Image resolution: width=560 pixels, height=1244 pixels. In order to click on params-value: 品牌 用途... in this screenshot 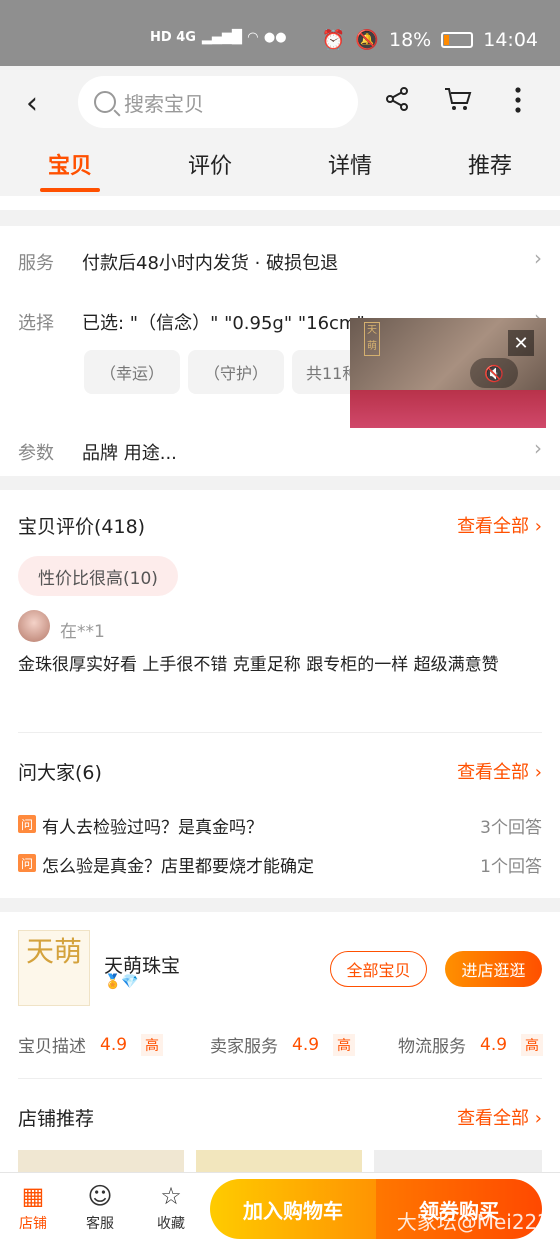, I will do `click(129, 452)`.